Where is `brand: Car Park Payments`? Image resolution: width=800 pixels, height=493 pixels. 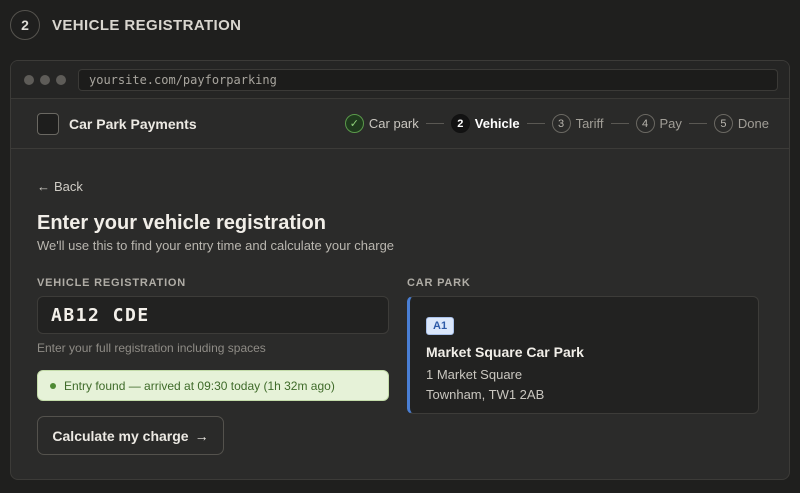 brand: Car Park Payments is located at coordinates (117, 123).